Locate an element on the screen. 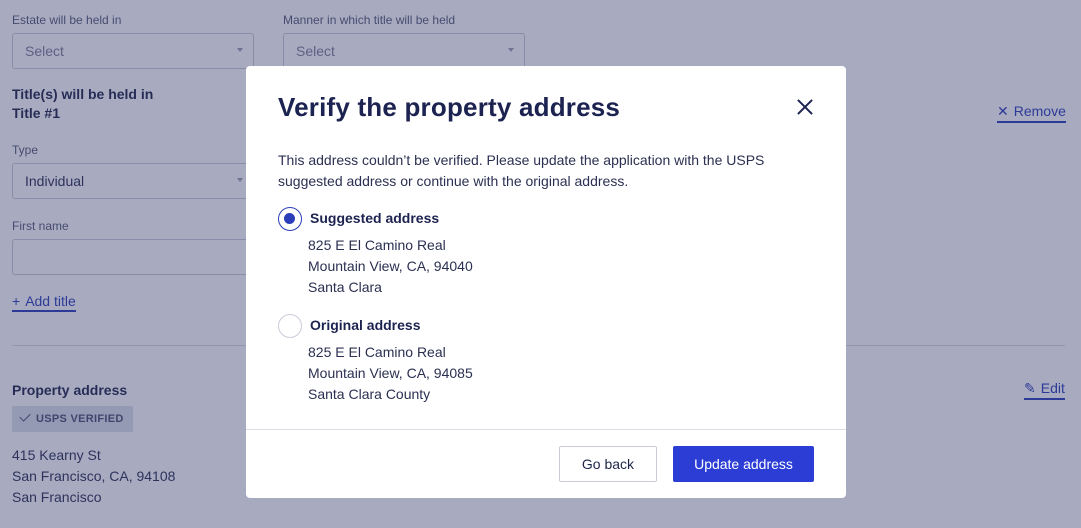  original-address-line: Mountain View, CA, 94085 is located at coordinates (390, 373).